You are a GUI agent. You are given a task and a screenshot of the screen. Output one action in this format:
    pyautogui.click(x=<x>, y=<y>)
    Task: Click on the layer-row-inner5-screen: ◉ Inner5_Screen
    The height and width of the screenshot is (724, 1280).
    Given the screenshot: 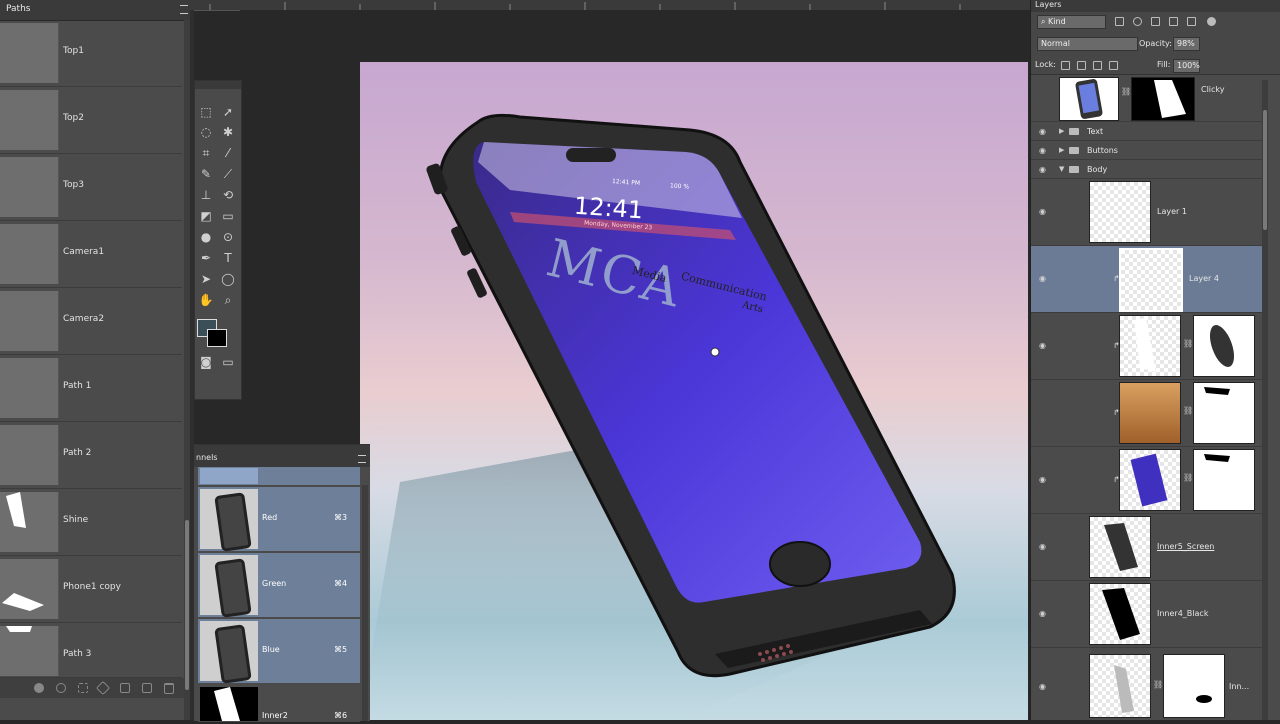 What is the action you would take?
    pyautogui.click(x=1147, y=547)
    